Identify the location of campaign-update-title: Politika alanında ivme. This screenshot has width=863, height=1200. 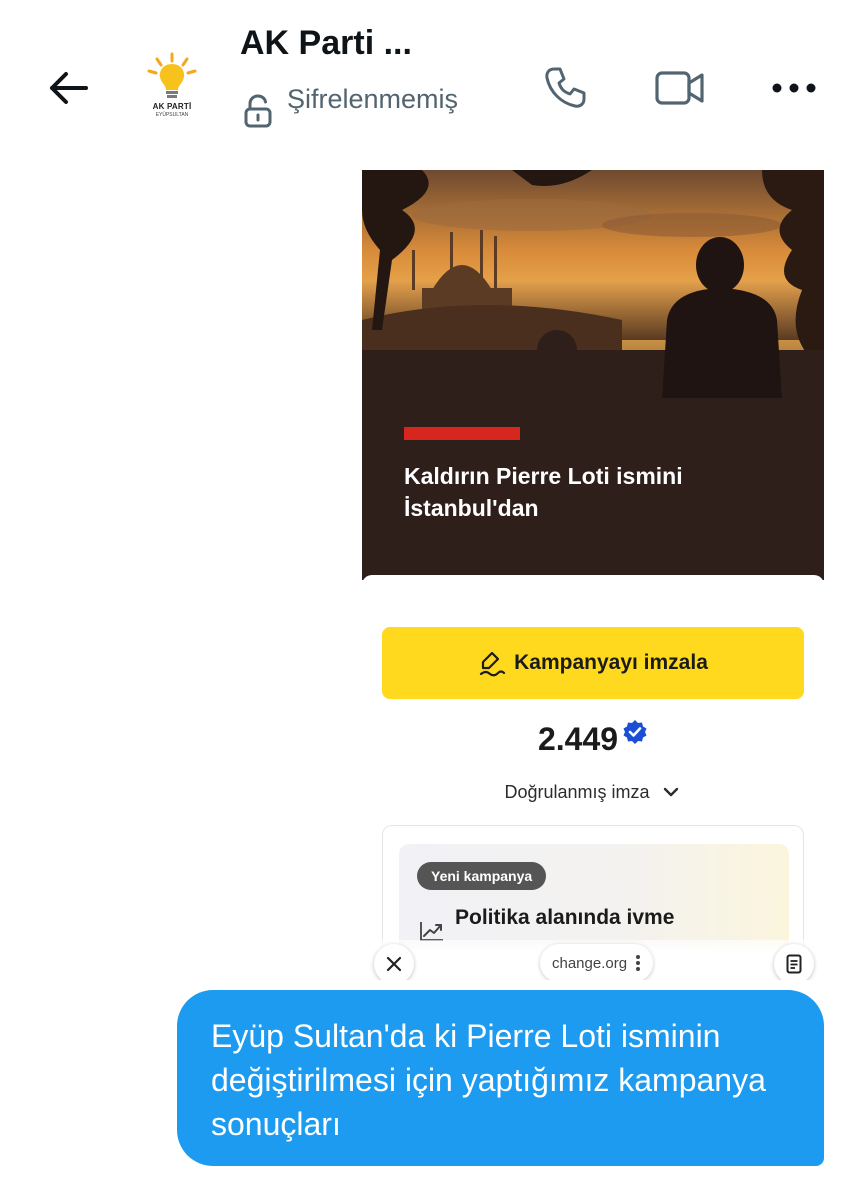
(565, 917).